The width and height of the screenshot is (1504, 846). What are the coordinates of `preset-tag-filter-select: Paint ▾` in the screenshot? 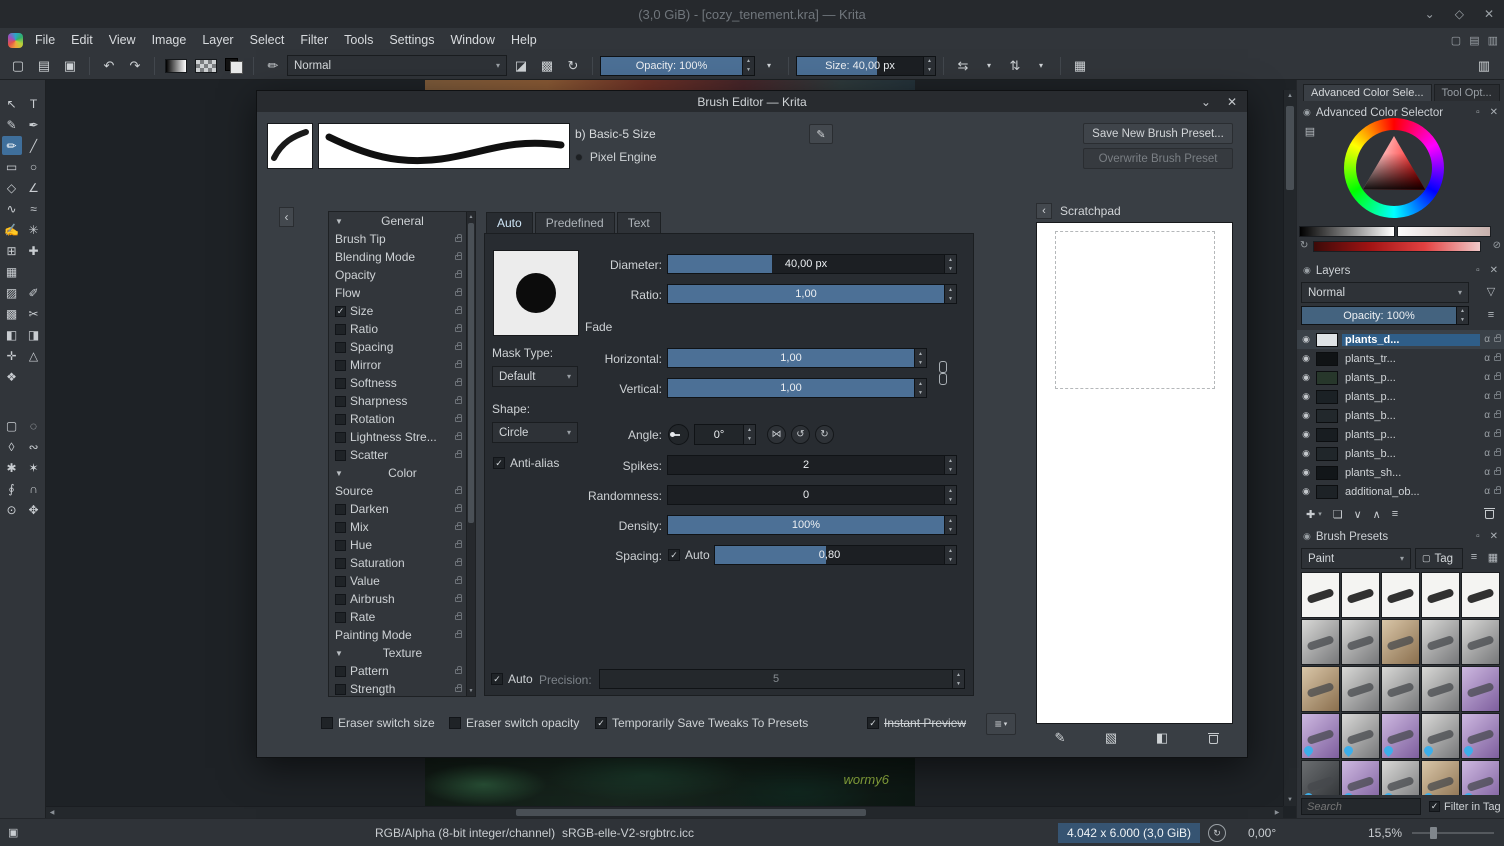 It's located at (1356, 558).